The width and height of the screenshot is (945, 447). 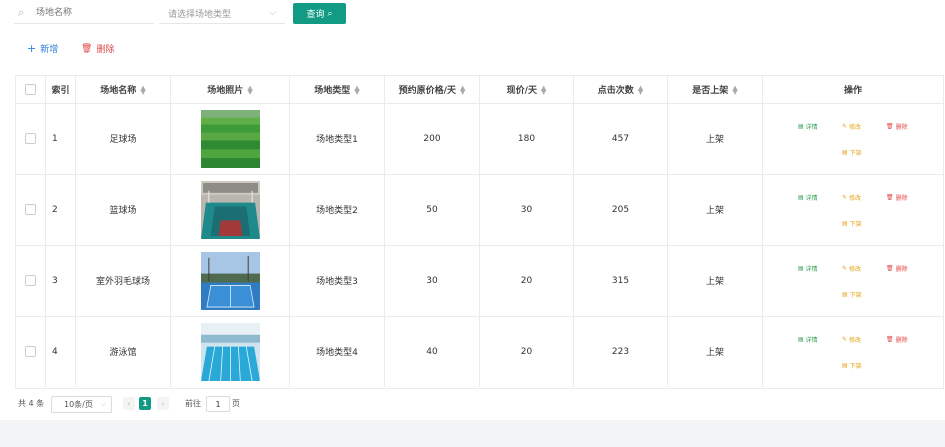 What do you see at coordinates (123, 209) in the screenshot?
I see `row-name: 篮球场` at bounding box center [123, 209].